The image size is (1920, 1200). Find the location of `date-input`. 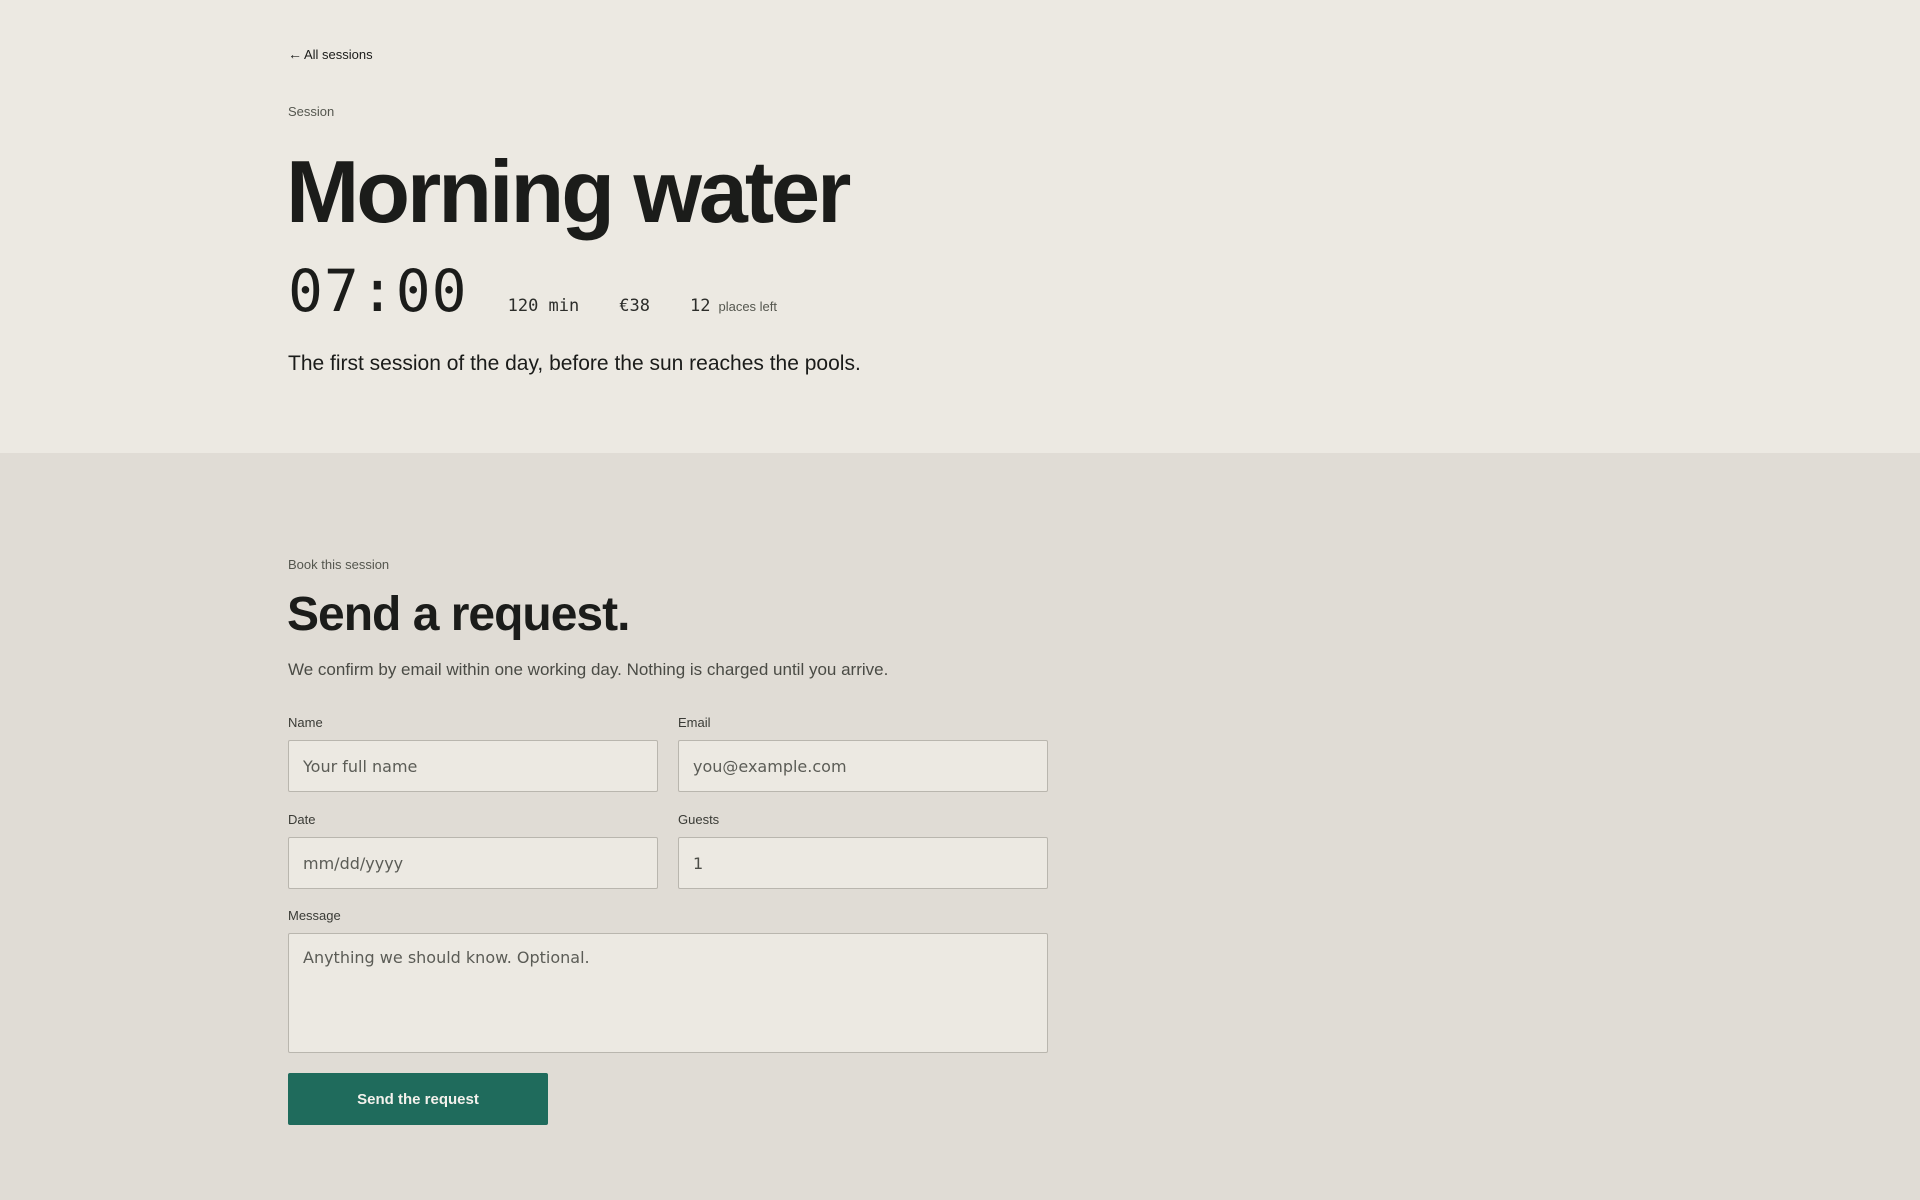

date-input is located at coordinates (473, 863).